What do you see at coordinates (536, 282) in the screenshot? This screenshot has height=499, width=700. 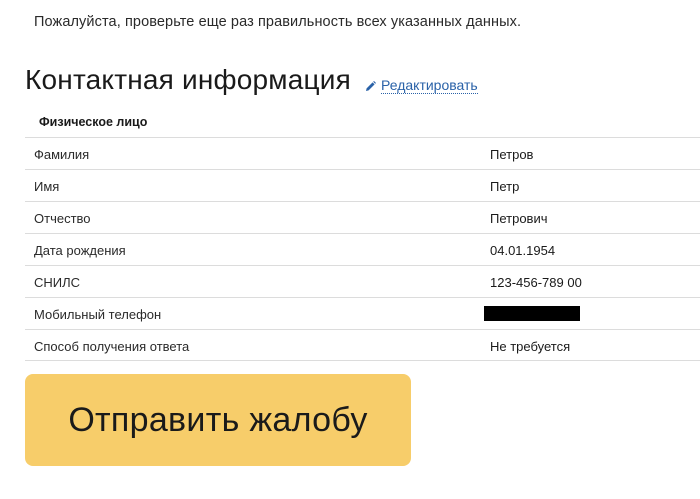 I see `row-value: 123-456-789 00` at bounding box center [536, 282].